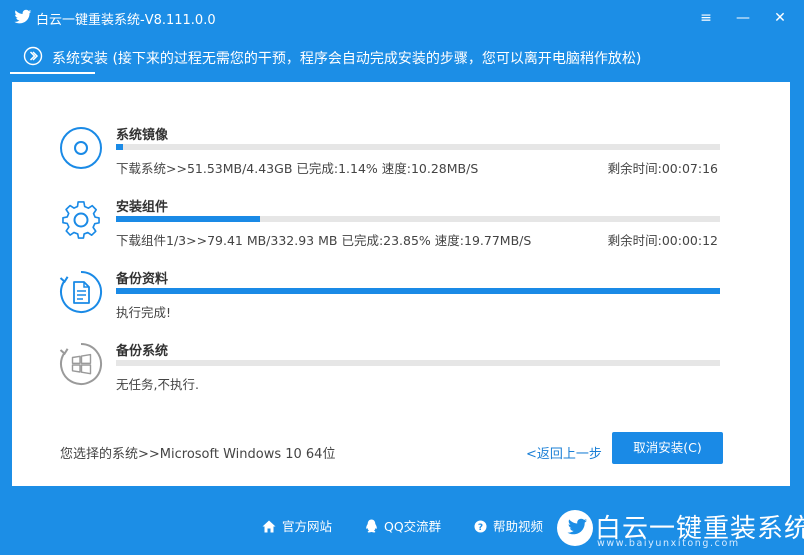  What do you see at coordinates (144, 312) in the screenshot?
I see `task-status: 执行完成!` at bounding box center [144, 312].